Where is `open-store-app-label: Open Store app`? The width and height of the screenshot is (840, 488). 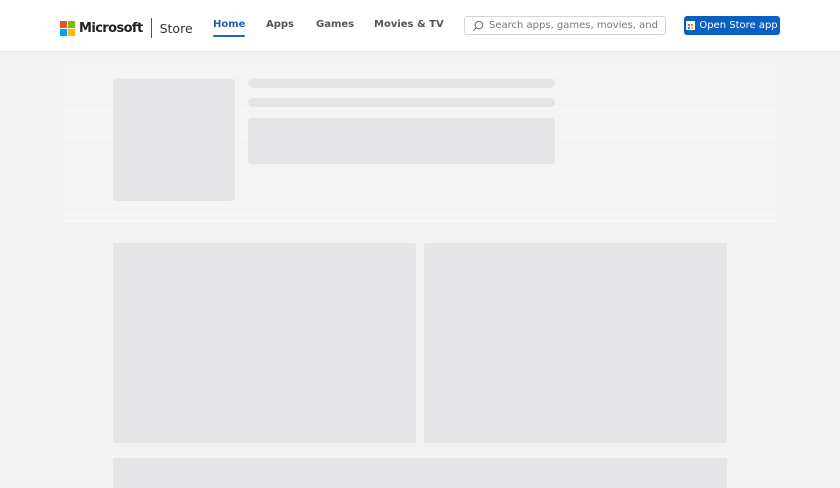
open-store-app-label: Open Store app is located at coordinates (738, 25).